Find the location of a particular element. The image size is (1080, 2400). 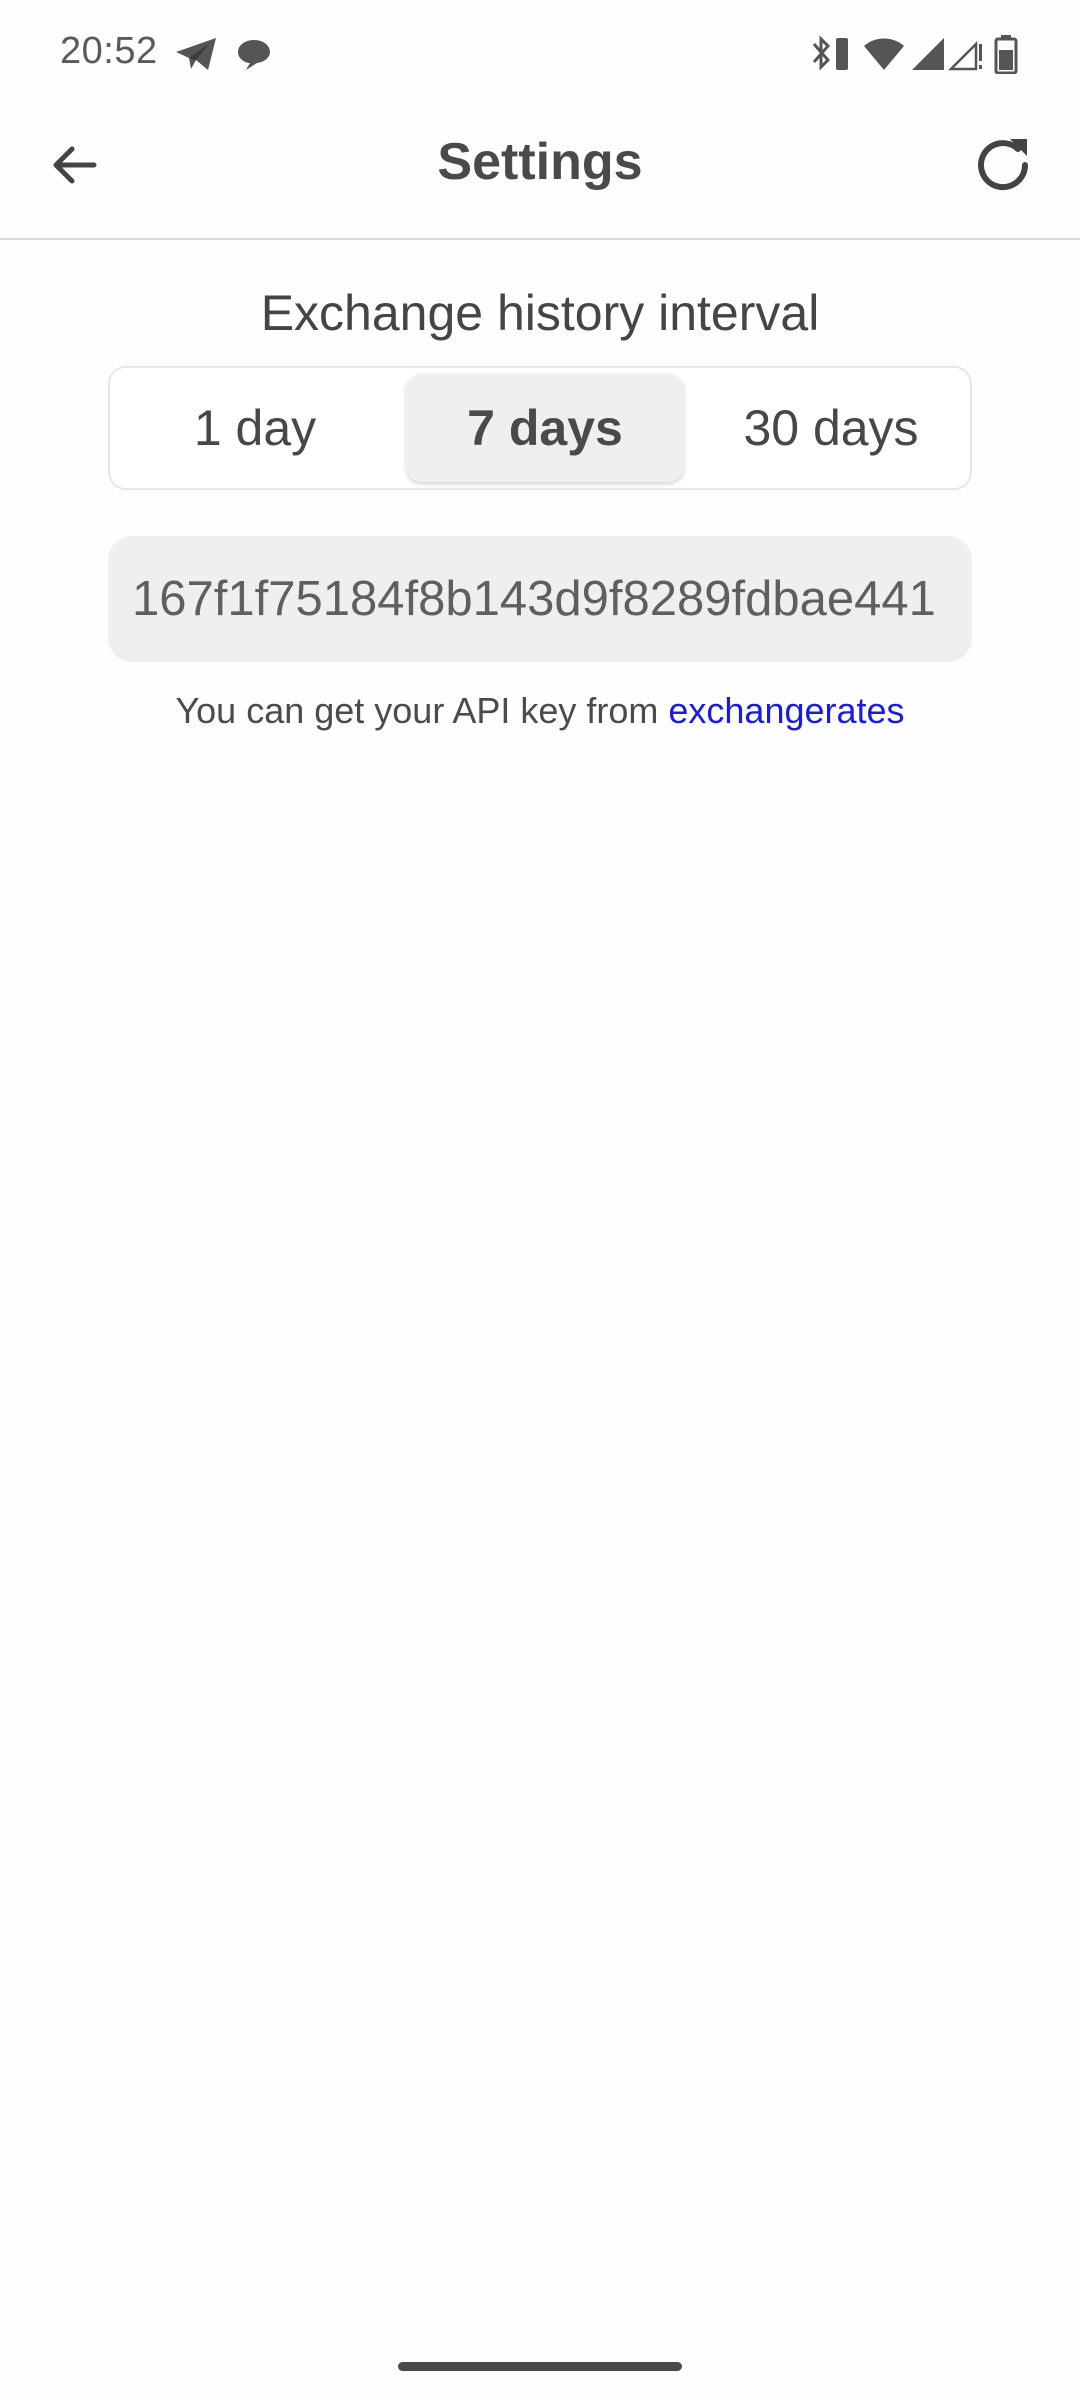

bluetooth-battery-icon is located at coordinates (830, 53).